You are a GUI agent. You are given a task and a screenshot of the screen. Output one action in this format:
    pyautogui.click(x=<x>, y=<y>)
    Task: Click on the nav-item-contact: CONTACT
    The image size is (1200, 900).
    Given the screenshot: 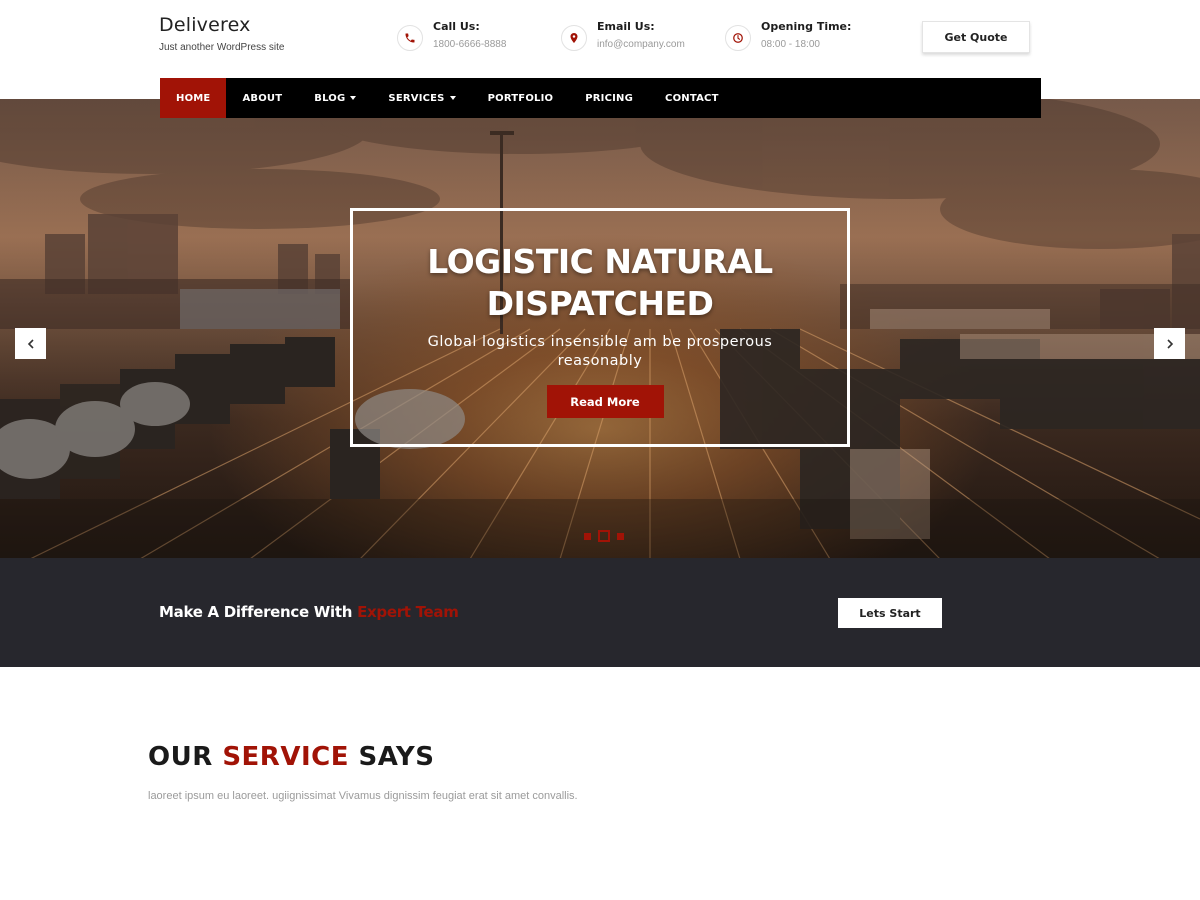 What is the action you would take?
    pyautogui.click(x=692, y=98)
    